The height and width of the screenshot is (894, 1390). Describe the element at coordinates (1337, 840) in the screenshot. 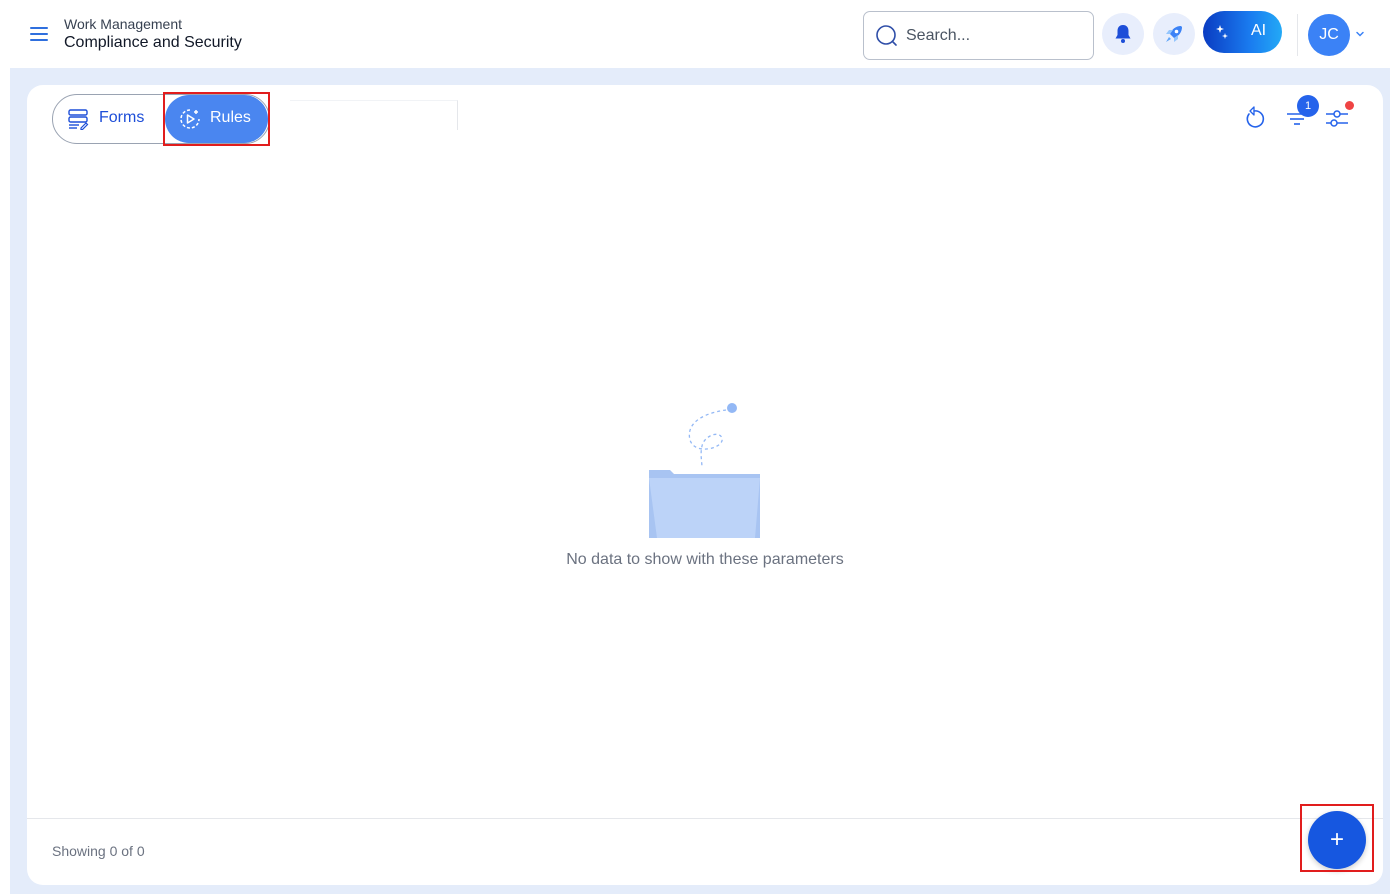

I see `add-rule-button: +` at that location.